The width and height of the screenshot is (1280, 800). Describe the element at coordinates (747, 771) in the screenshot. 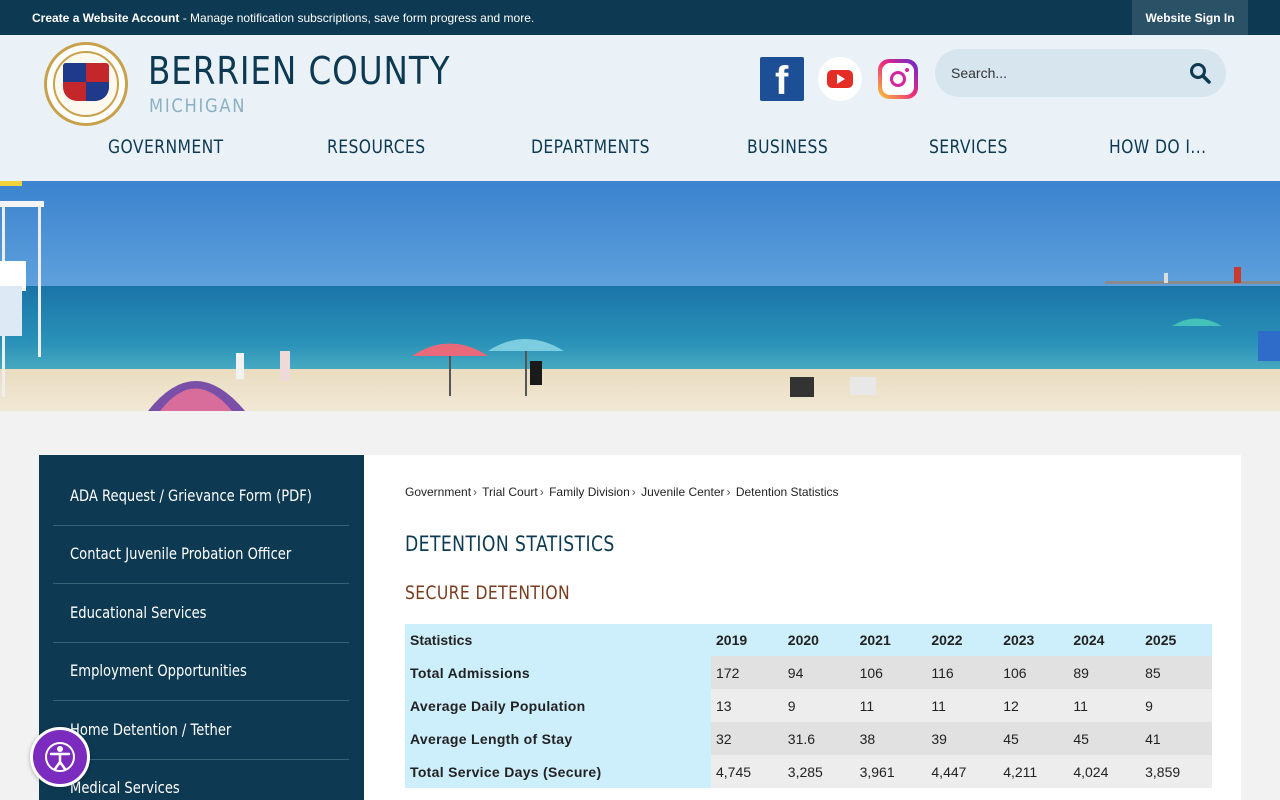

I see `table-cell: 4,745` at that location.